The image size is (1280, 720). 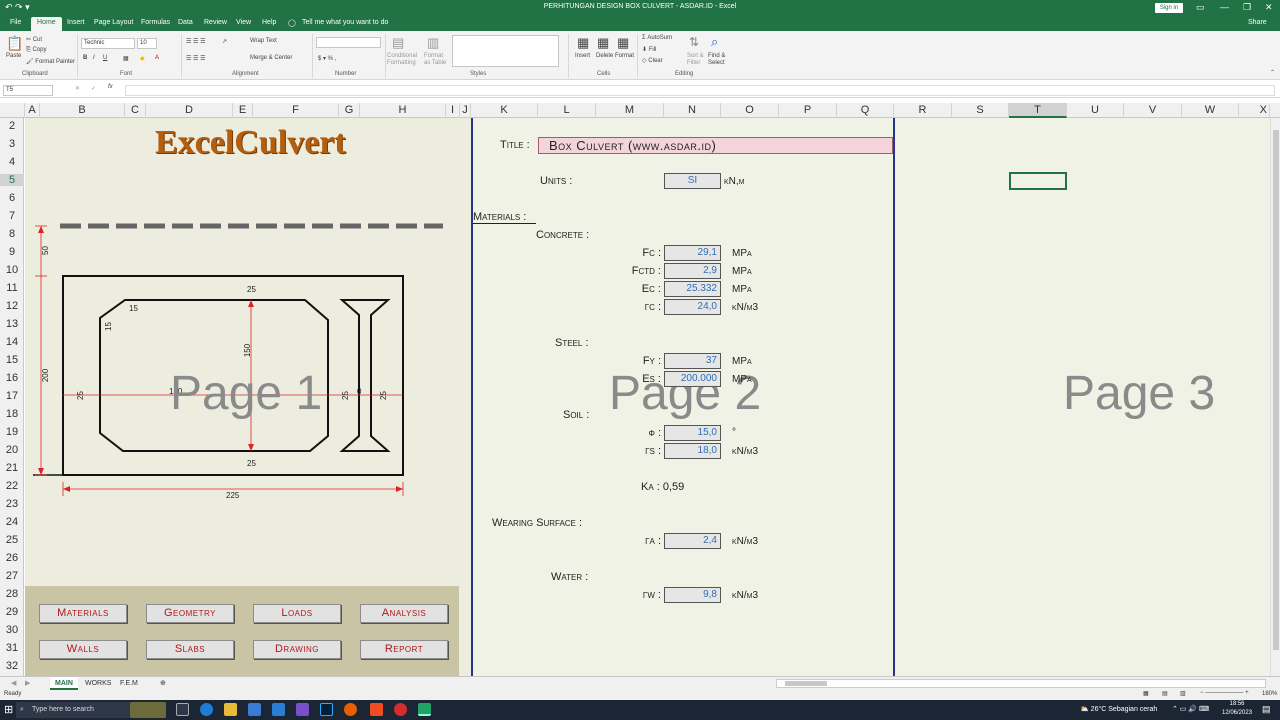 I want to click on insert-cells-icon: ▦, so click(x=583, y=43).